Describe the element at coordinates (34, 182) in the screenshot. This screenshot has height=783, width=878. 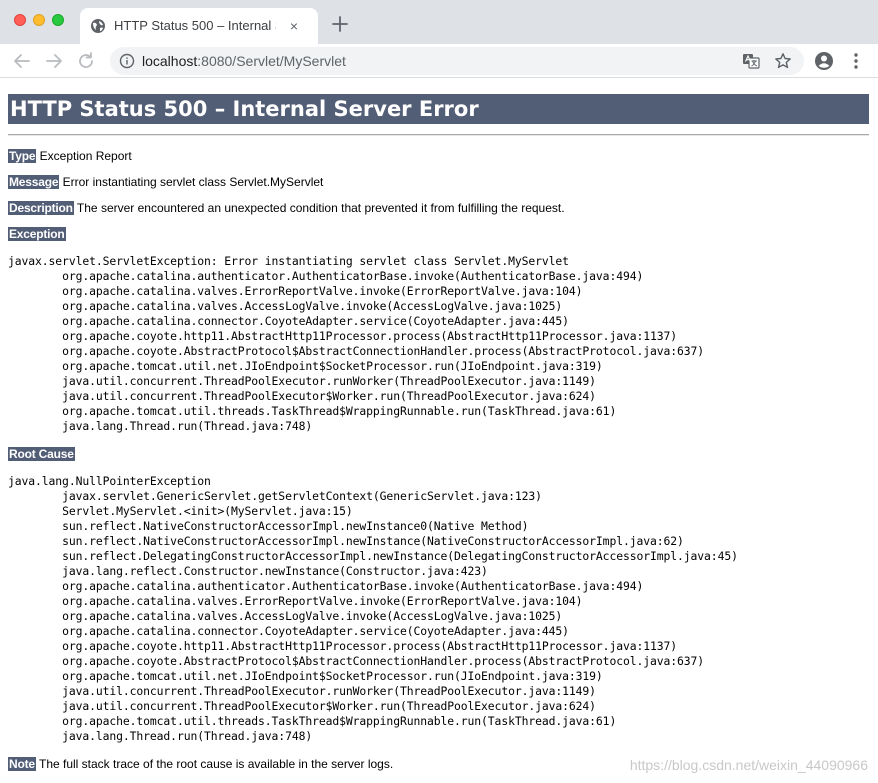
I see `message-label: Message` at that location.